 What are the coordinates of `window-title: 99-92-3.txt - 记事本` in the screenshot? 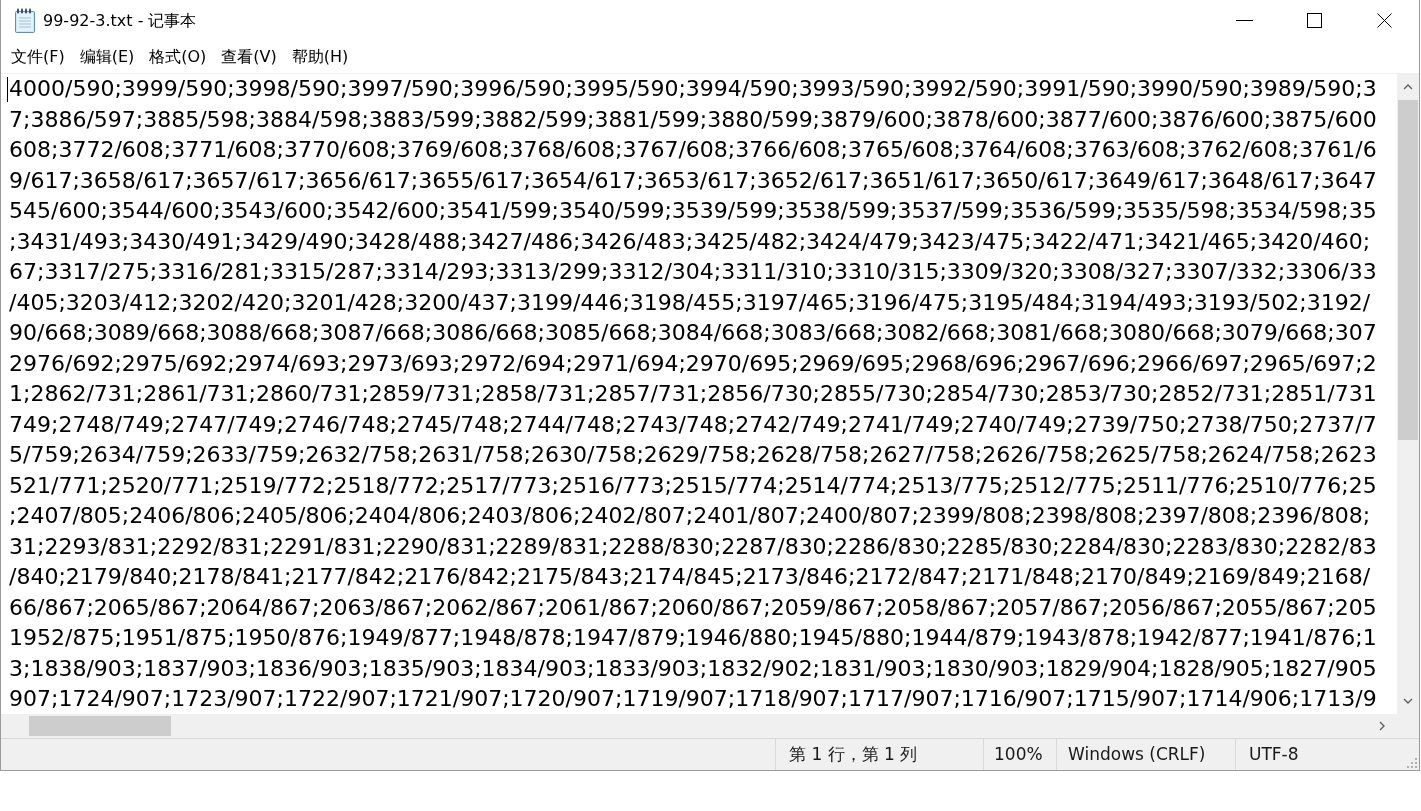 It's located at (120, 20).